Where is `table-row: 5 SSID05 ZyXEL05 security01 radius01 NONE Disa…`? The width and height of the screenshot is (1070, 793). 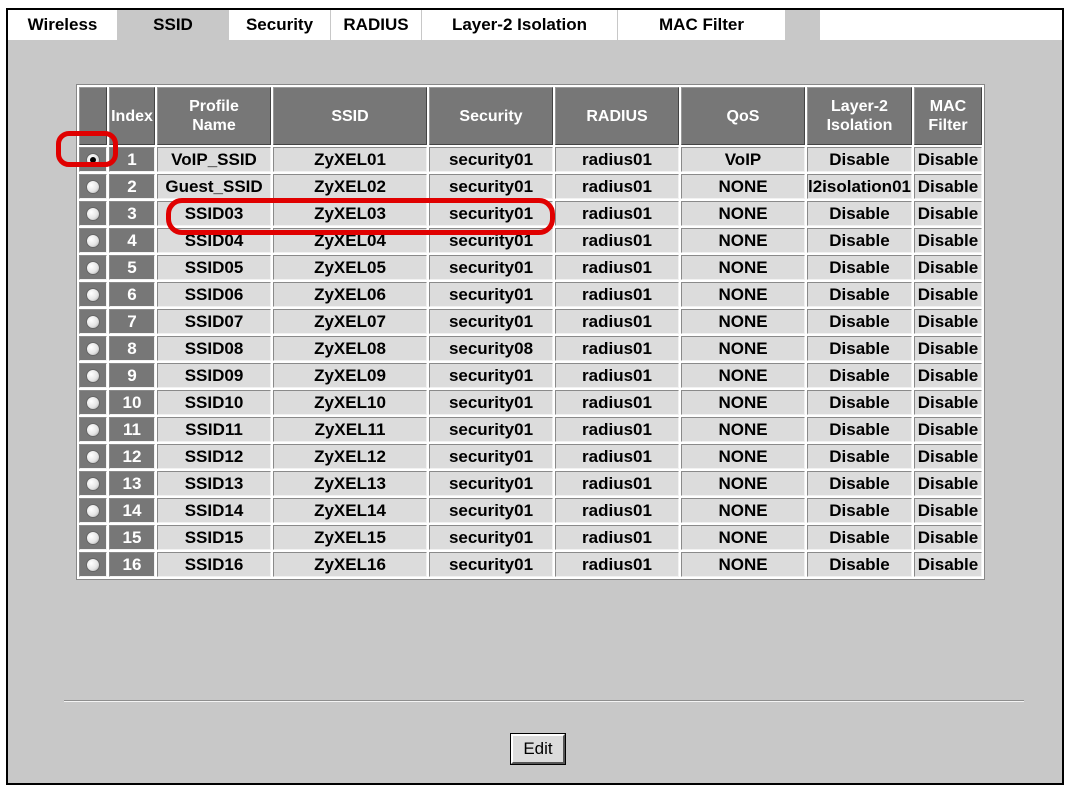 table-row: 5 SSID05 ZyXEL05 security01 radius01 NONE Disa… is located at coordinates (530, 267).